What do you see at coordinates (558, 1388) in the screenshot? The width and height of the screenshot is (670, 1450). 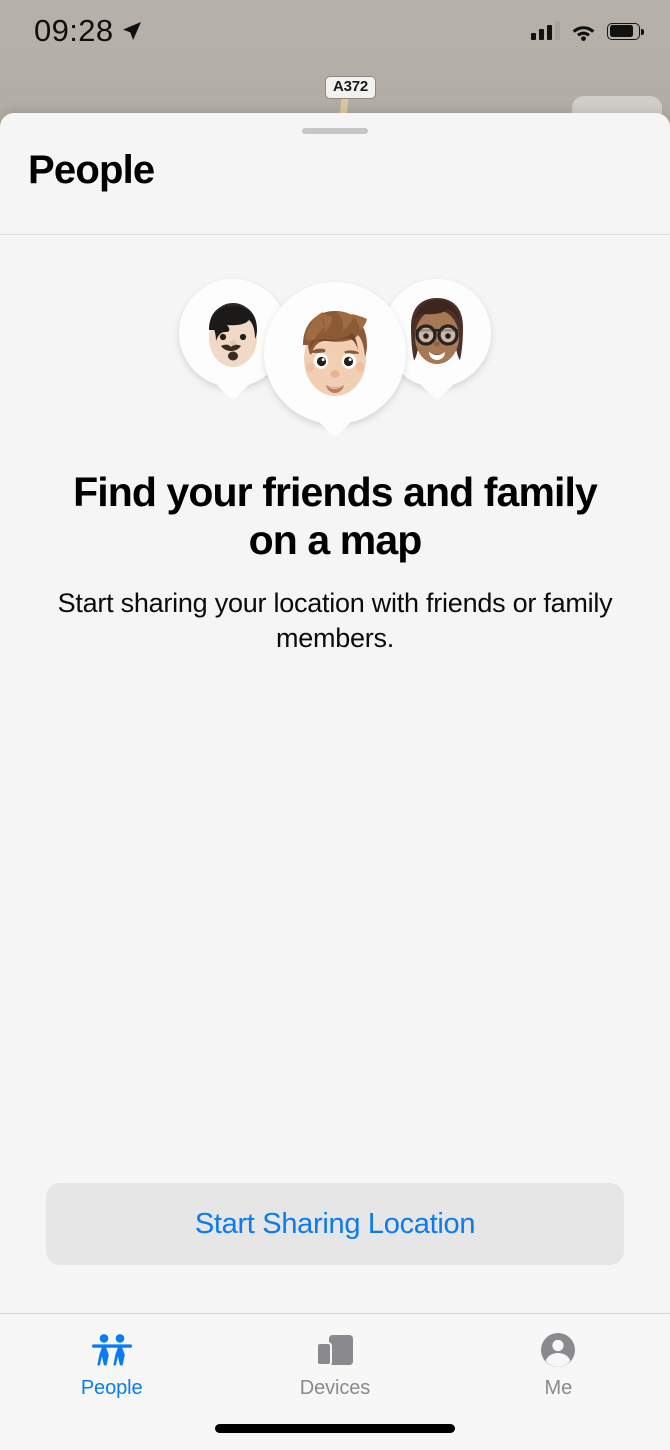 I see `tab-me-label: Me` at bounding box center [558, 1388].